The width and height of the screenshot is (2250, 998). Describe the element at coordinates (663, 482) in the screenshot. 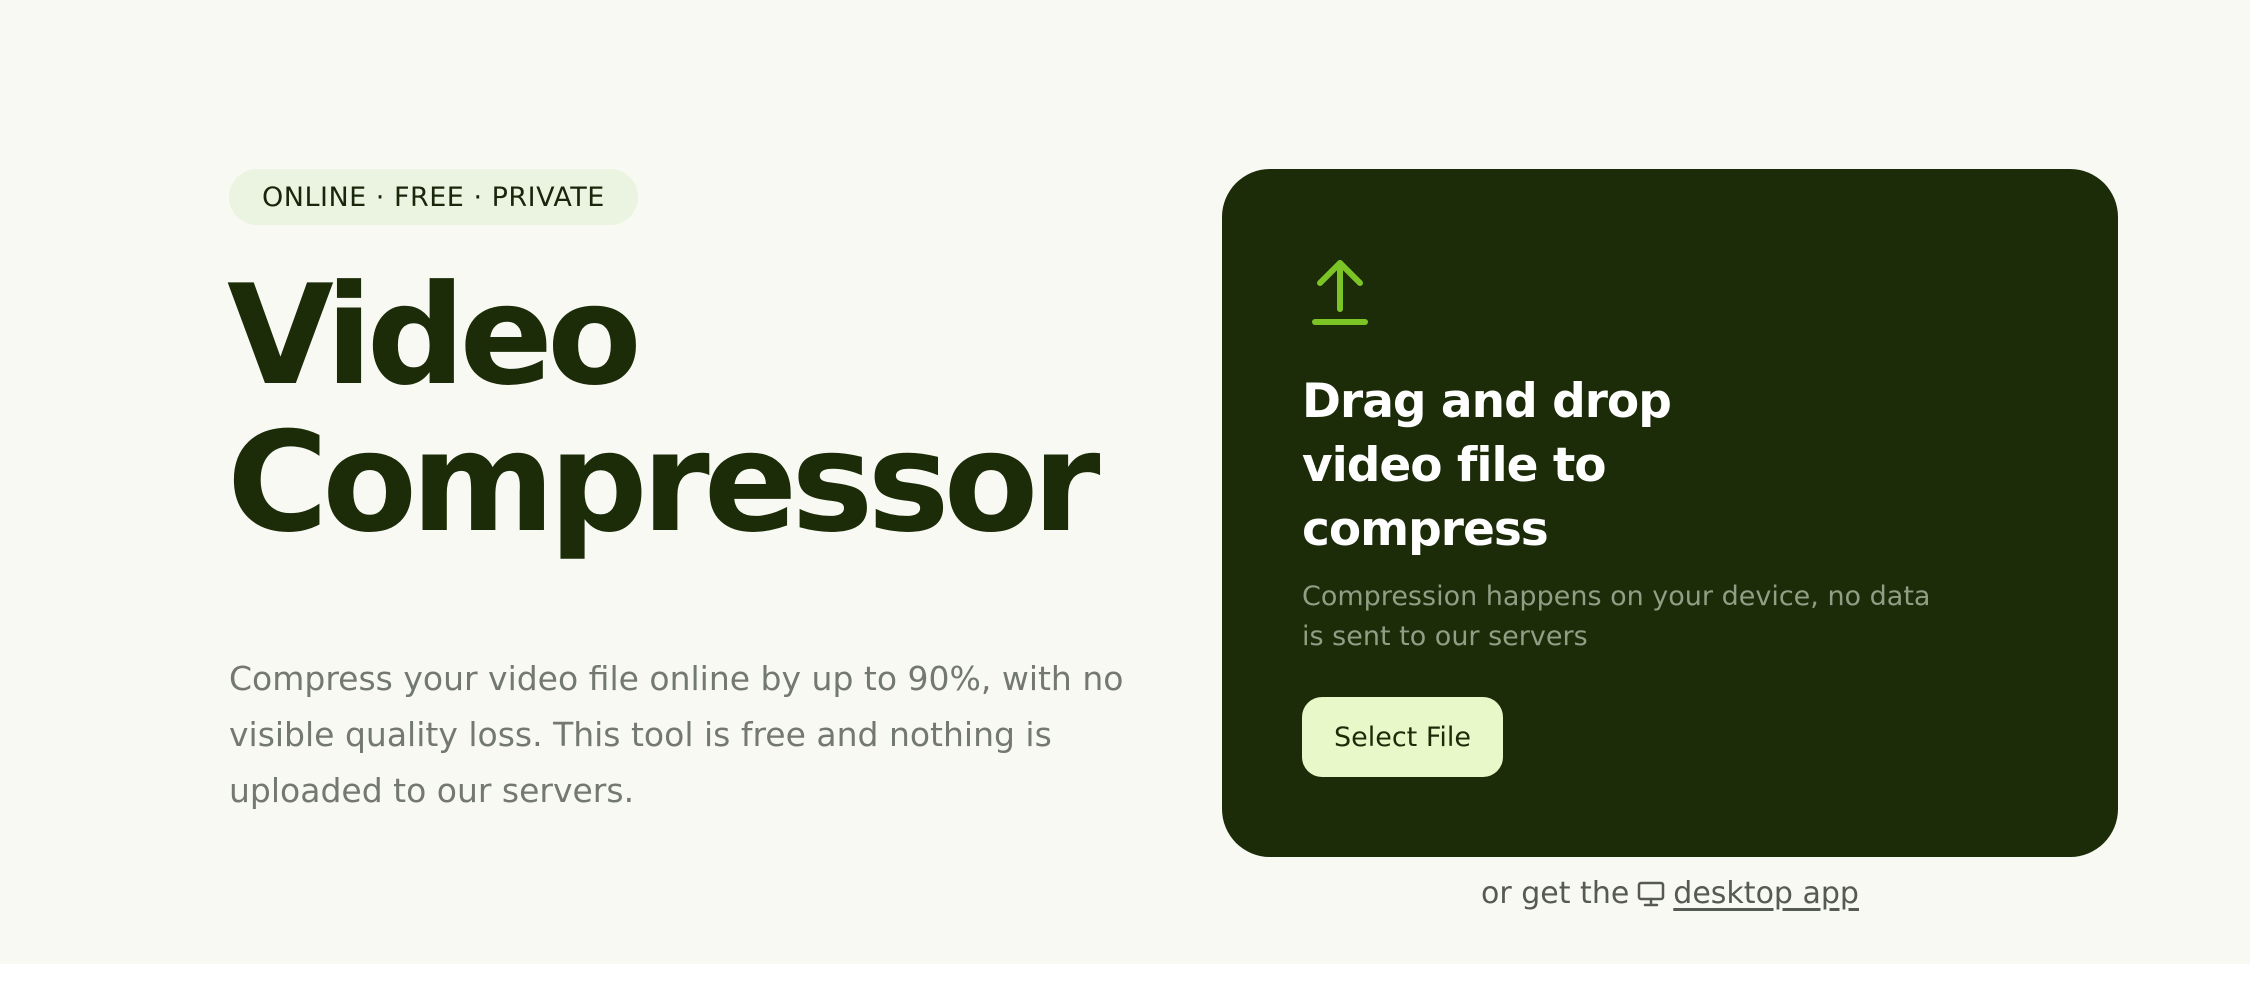

I see `title-line-2: Compressor` at that location.